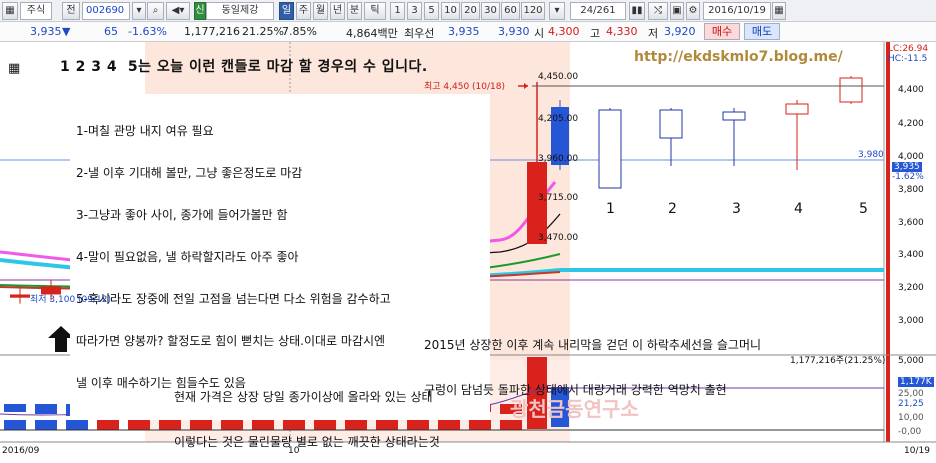  What do you see at coordinates (693, 11) in the screenshot?
I see `gear-icon: ⚙` at bounding box center [693, 11].